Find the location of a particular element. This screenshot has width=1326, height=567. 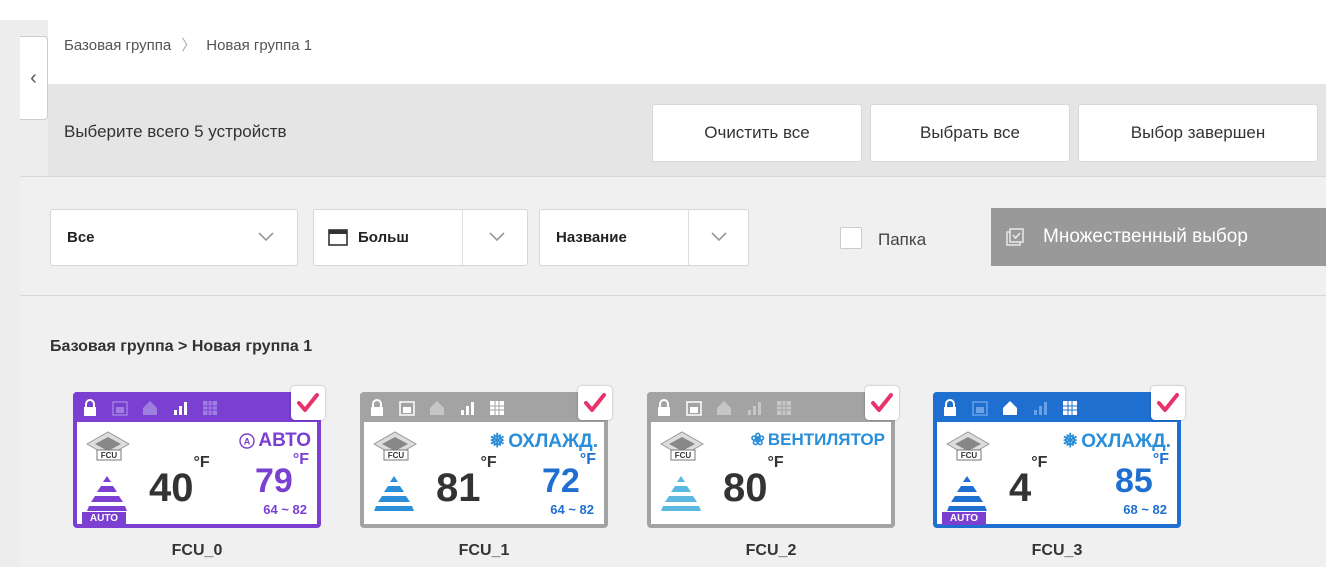

device-type-value: Все is located at coordinates (81, 237).